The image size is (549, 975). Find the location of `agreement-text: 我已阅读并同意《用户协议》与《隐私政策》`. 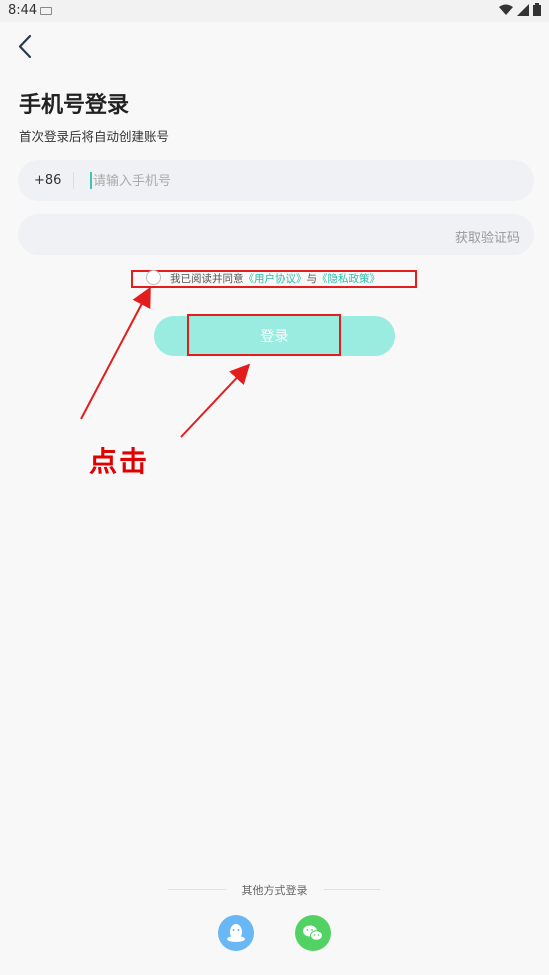

agreement-text: 我已阅读并同意《用户协议》与《隐私政策》 is located at coordinates (275, 278).